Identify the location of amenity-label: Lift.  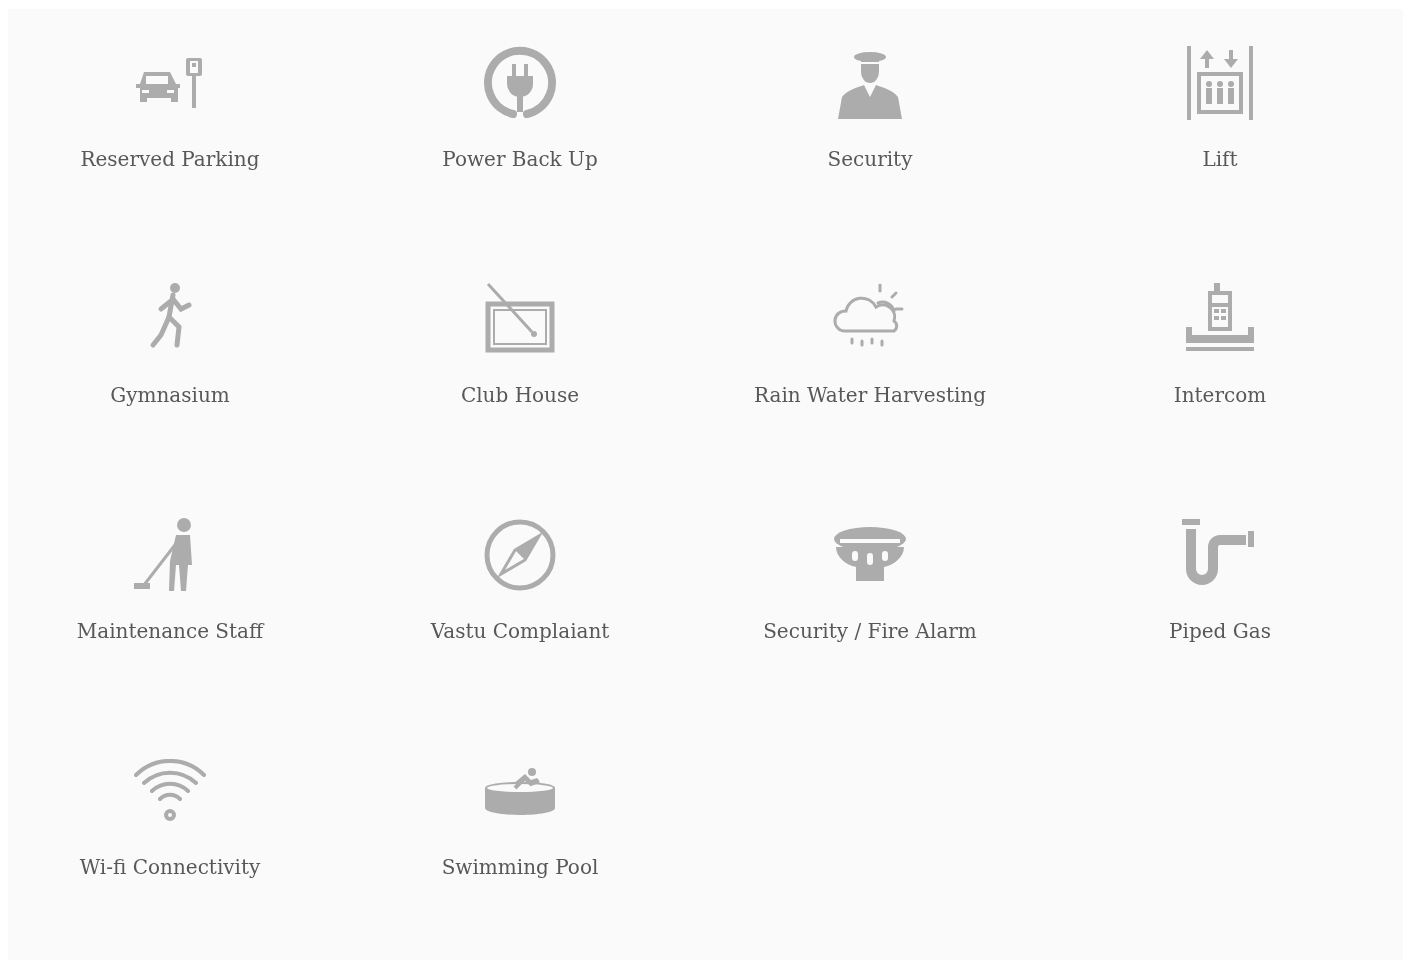
(1220, 159).